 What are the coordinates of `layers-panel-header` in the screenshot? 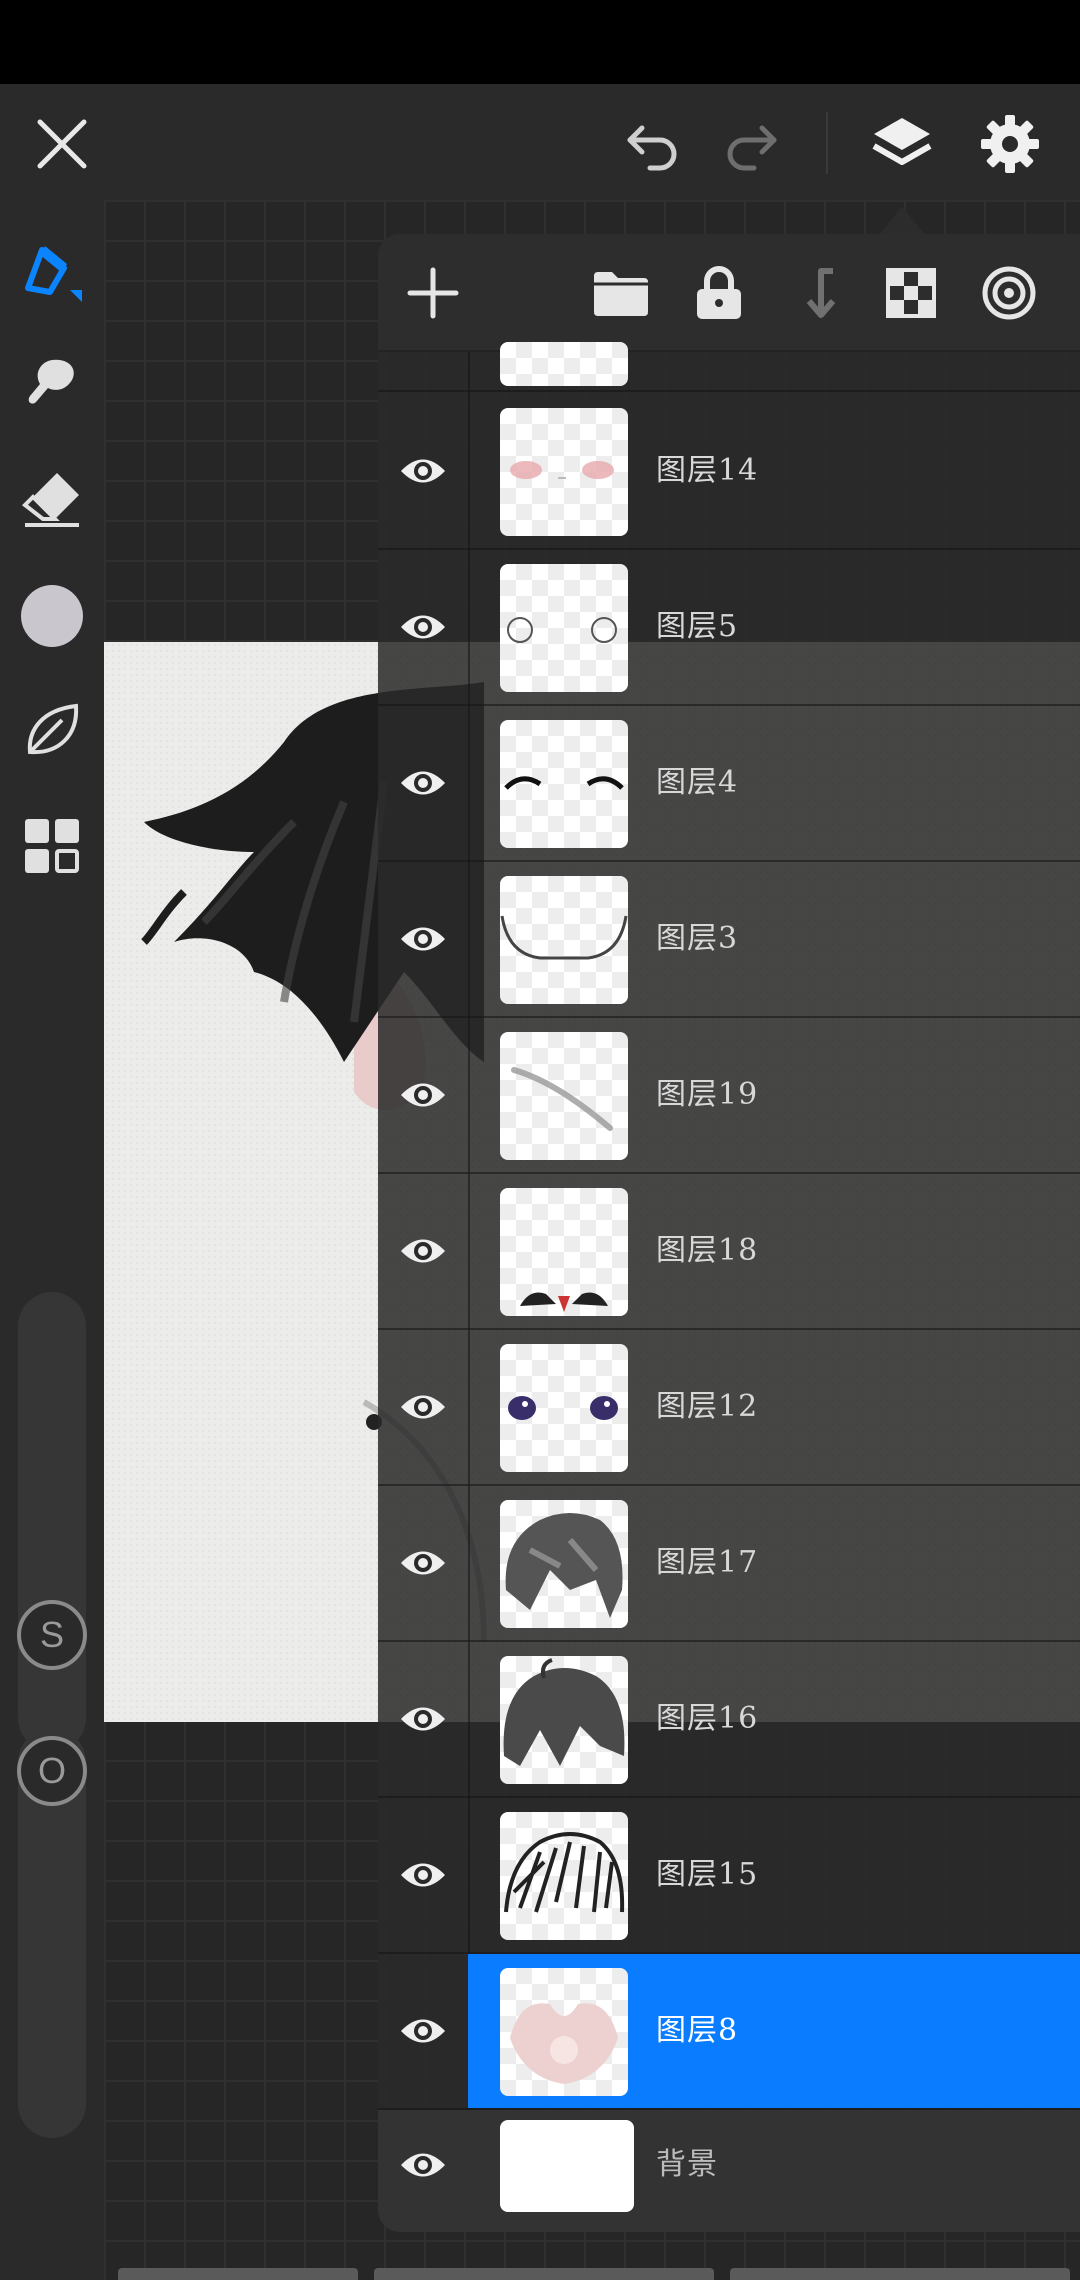 It's located at (729, 293).